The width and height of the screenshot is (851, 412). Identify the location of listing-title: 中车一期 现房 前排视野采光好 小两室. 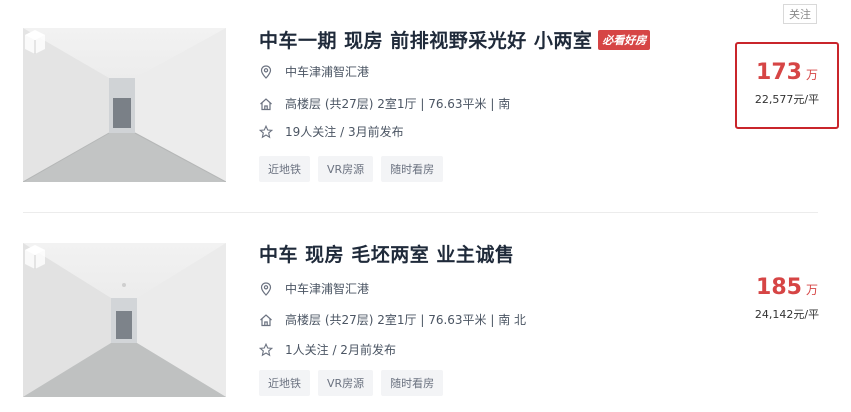
(425, 39).